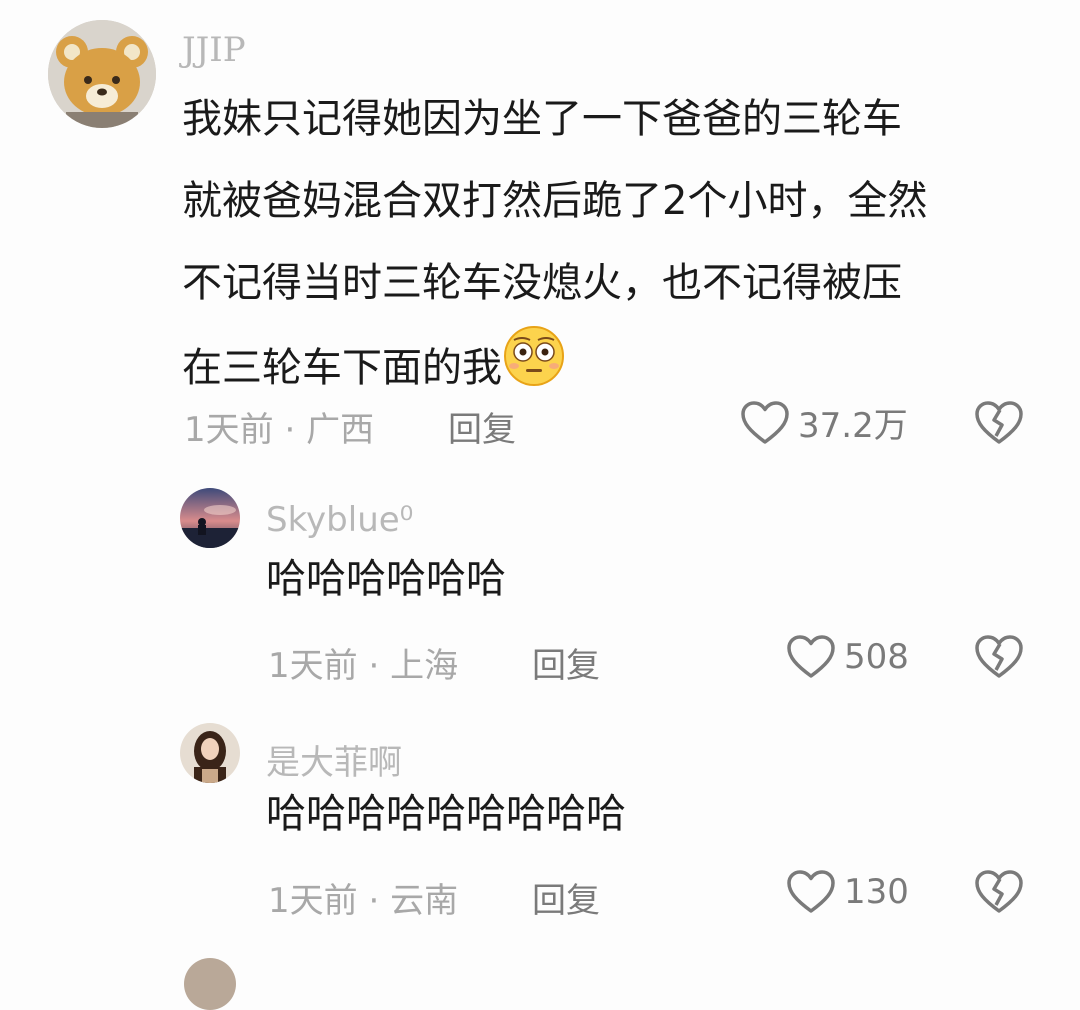  I want to click on comment-text-line: 不记得当时三轮车没熄火，也不记得被压, so click(542, 283).